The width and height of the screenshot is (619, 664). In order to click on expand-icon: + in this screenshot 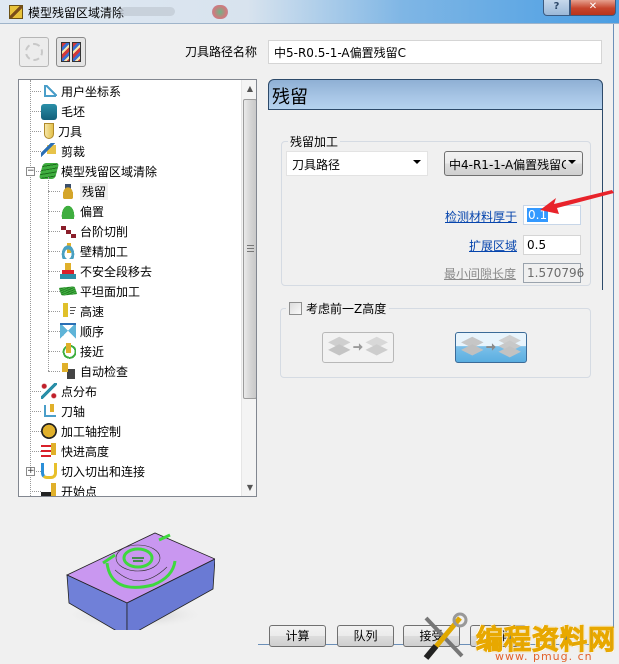, I will do `click(30, 471)`.